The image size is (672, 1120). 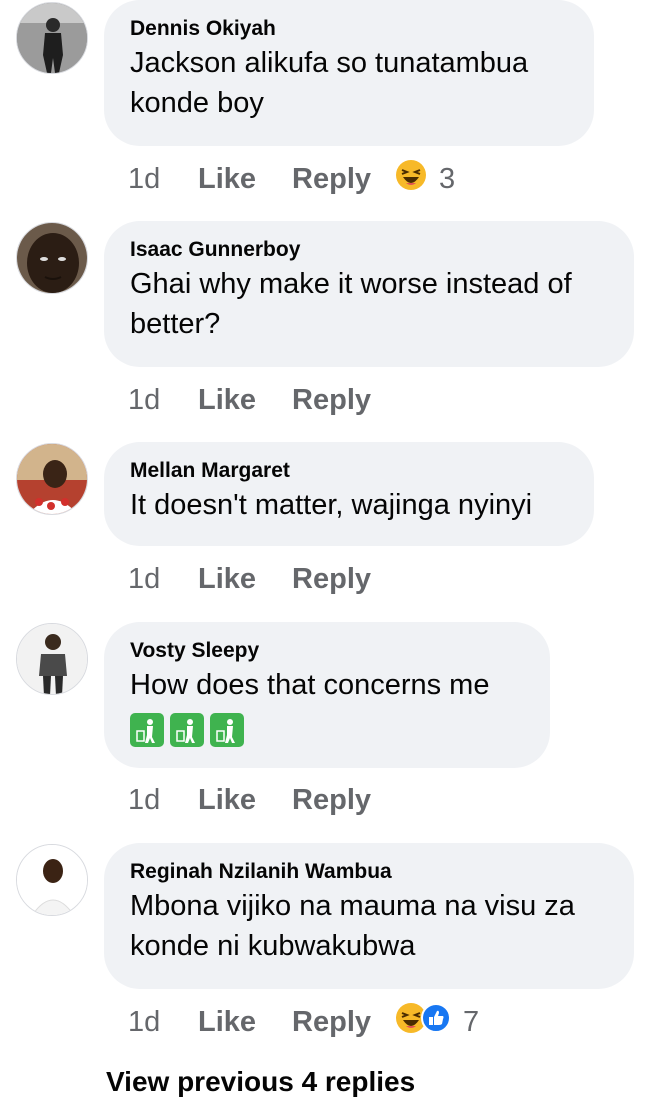 What do you see at coordinates (369, 250) in the screenshot?
I see `comment-author: Isaac Gunnerboy` at bounding box center [369, 250].